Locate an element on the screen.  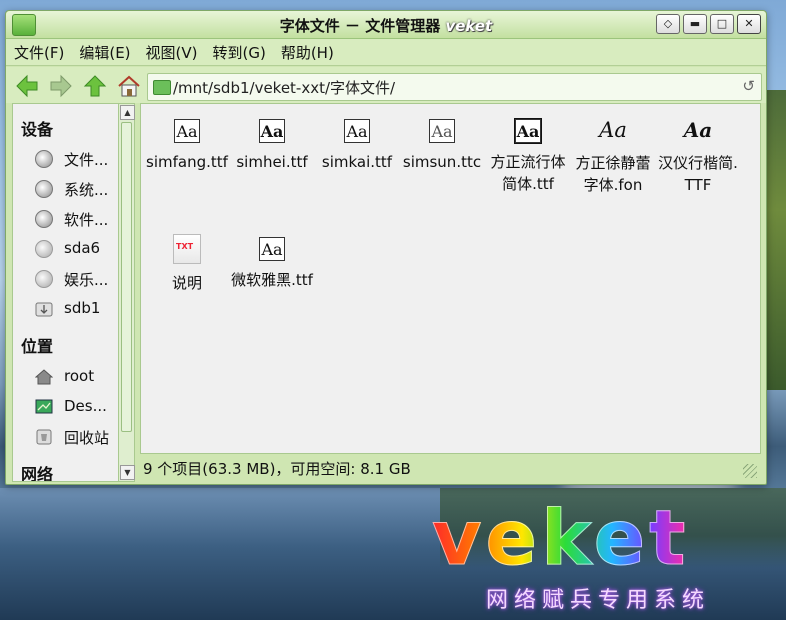
veket-subtitle: 网络赋兵专用系统 is located at coordinates (598, 600).